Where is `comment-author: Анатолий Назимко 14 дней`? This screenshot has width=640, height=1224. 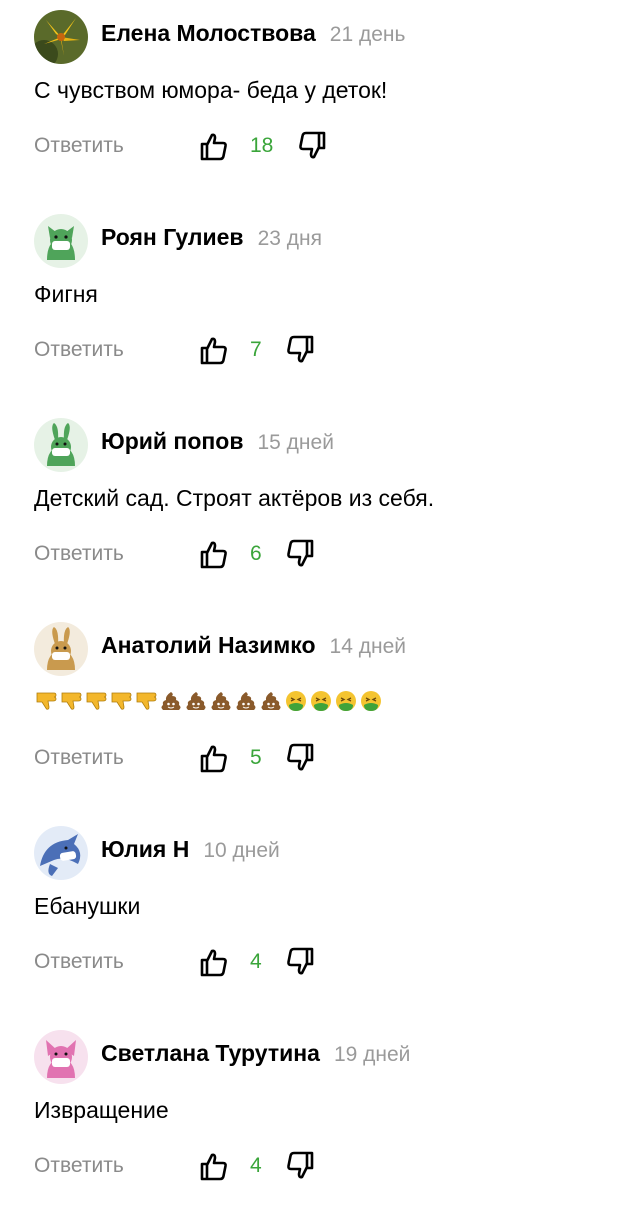
comment-author: Анатолий Назимко 14 дней is located at coordinates (253, 645).